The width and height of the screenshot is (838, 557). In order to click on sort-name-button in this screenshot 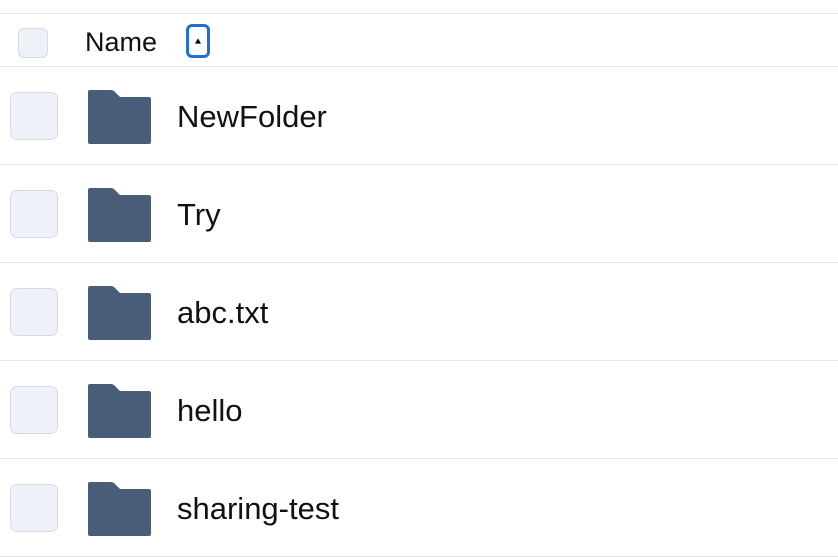, I will do `click(198, 41)`.